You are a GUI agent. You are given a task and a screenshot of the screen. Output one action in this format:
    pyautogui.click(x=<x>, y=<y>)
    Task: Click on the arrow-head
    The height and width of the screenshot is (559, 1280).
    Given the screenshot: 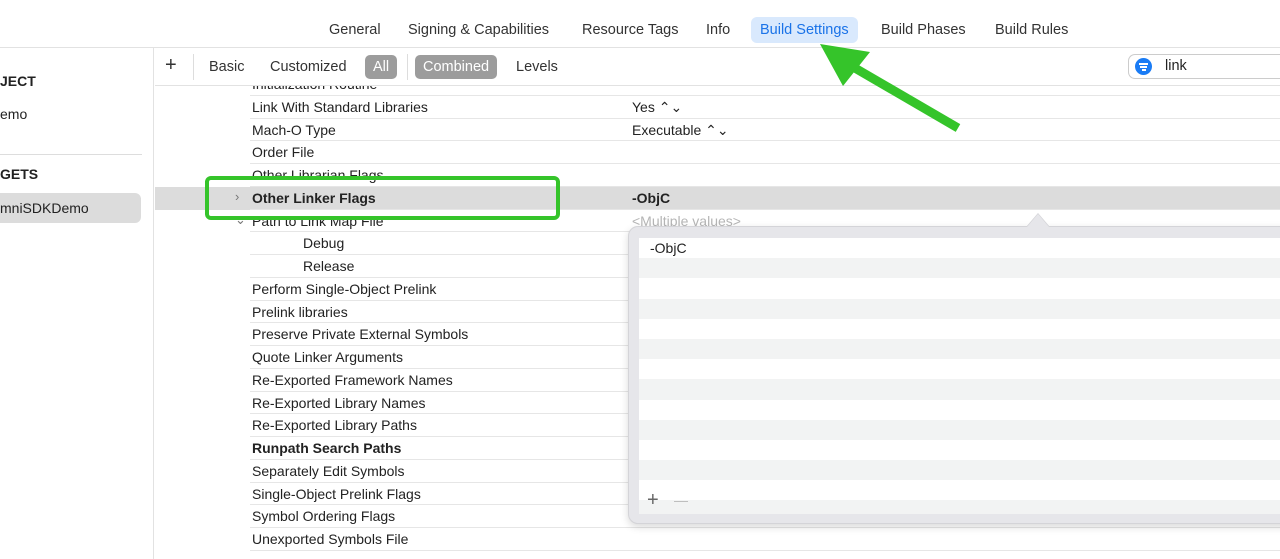 What is the action you would take?
    pyautogui.click(x=845, y=65)
    